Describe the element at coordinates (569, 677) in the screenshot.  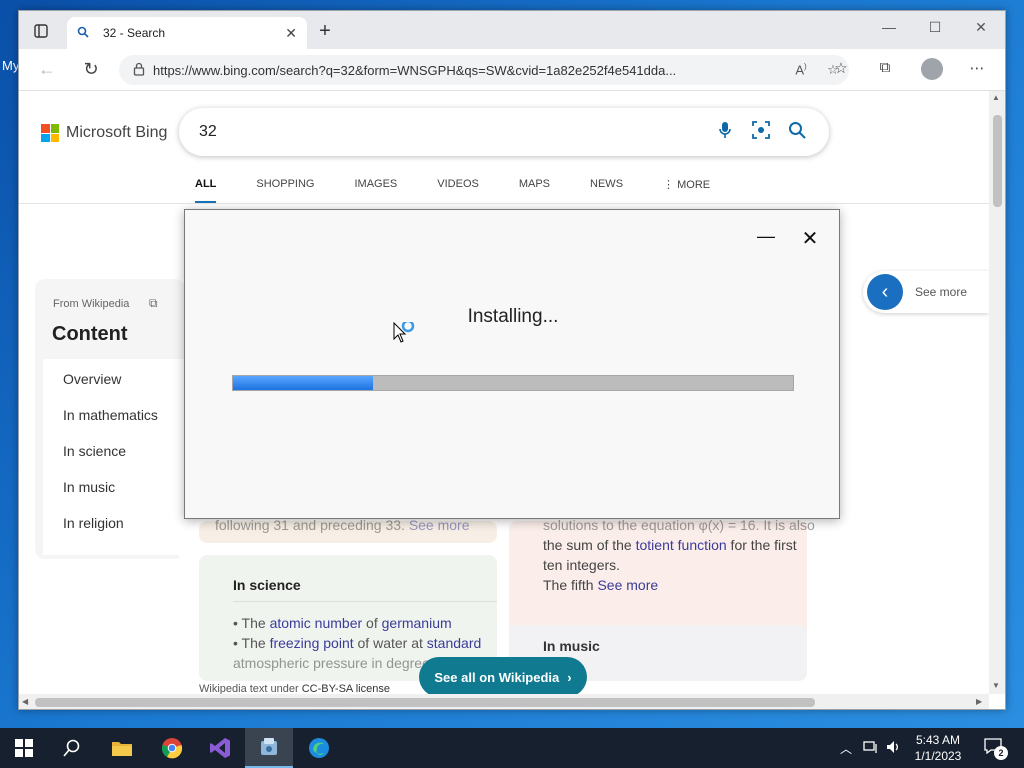
I see `chevron-right-icon: ›` at that location.